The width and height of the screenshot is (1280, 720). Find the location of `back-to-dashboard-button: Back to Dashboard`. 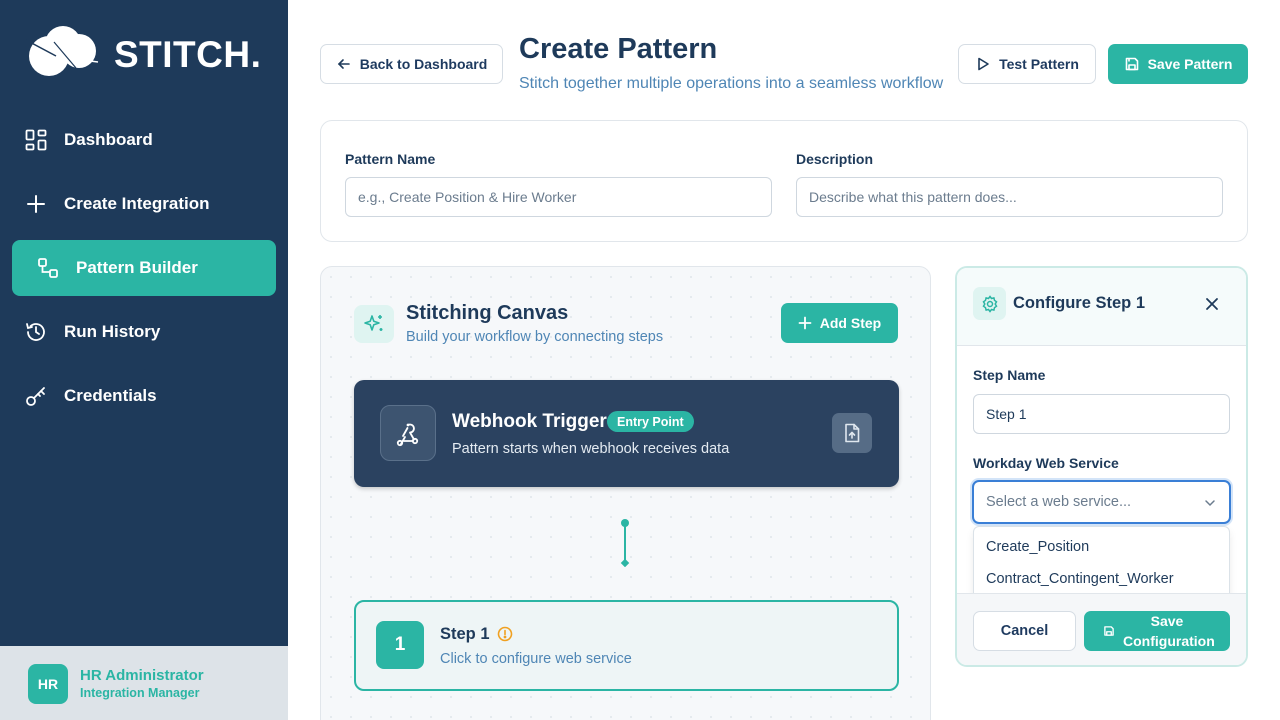

back-to-dashboard-button: Back to Dashboard is located at coordinates (411, 64).